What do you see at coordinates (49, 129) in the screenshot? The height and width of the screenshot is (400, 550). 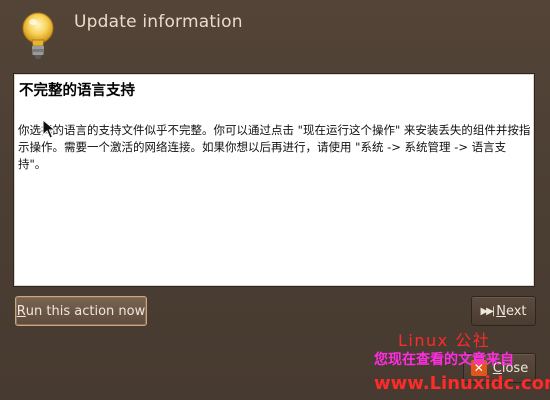 I see `mouse-pointer-icon` at bounding box center [49, 129].